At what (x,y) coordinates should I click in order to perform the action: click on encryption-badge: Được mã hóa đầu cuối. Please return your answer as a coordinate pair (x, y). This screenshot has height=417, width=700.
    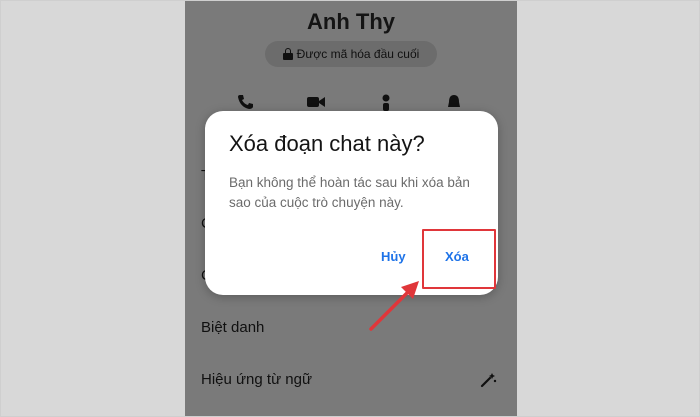
    Looking at the image, I should click on (351, 54).